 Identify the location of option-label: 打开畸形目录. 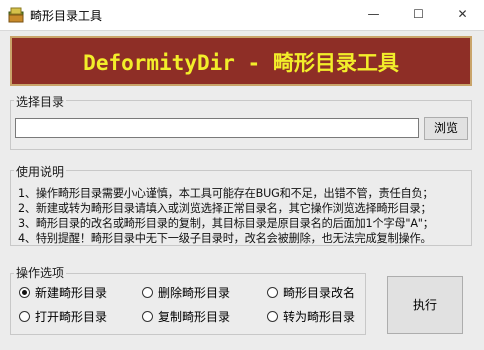
(71, 317).